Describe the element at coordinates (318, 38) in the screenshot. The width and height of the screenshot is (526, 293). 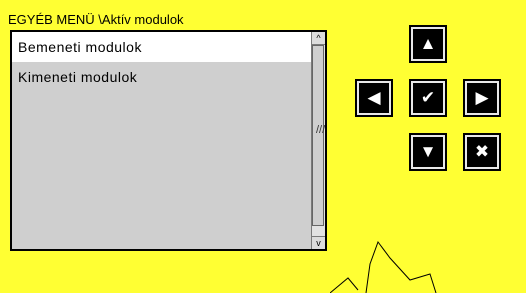
I see `scroll-up-button: ^` at that location.